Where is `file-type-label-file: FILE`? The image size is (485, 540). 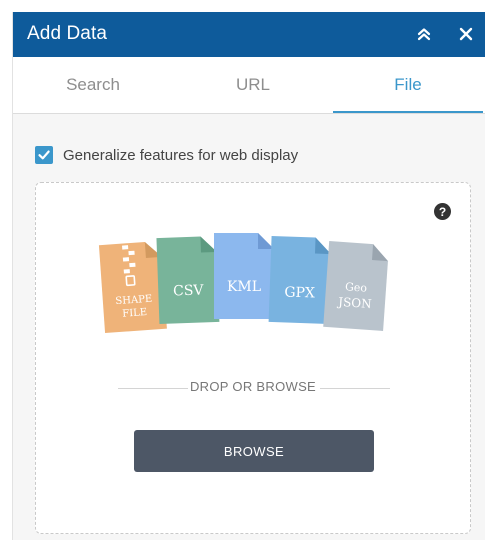 file-type-label-file: FILE is located at coordinates (135, 313).